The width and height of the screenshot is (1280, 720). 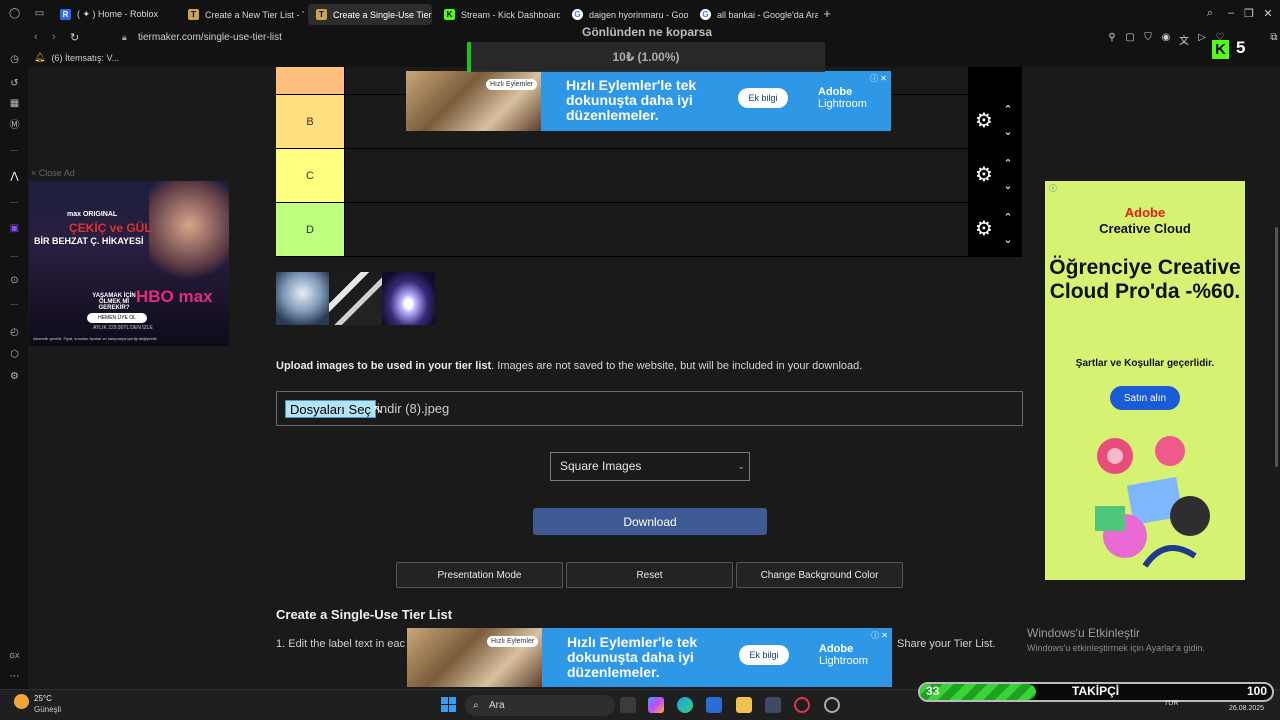 I want to click on sidebar-gallery-icon: ▦, so click(x=14, y=103).